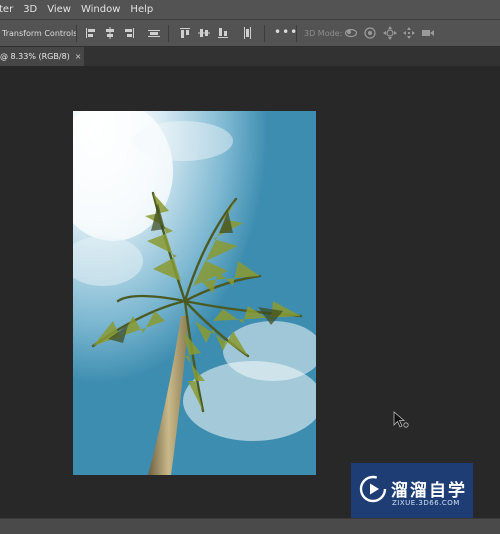 This screenshot has height=534, width=500. What do you see at coordinates (373, 489) in the screenshot?
I see `play-logo-icon` at bounding box center [373, 489].